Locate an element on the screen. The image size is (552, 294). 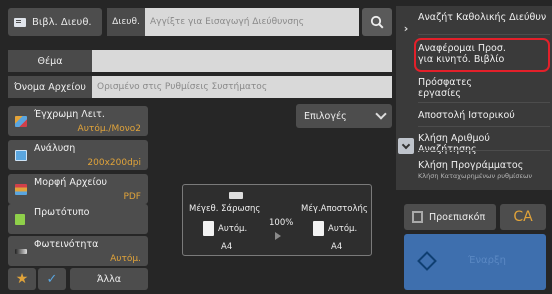
send-history-item: Αποστολή Ιστορικού is located at coordinates (484, 115).